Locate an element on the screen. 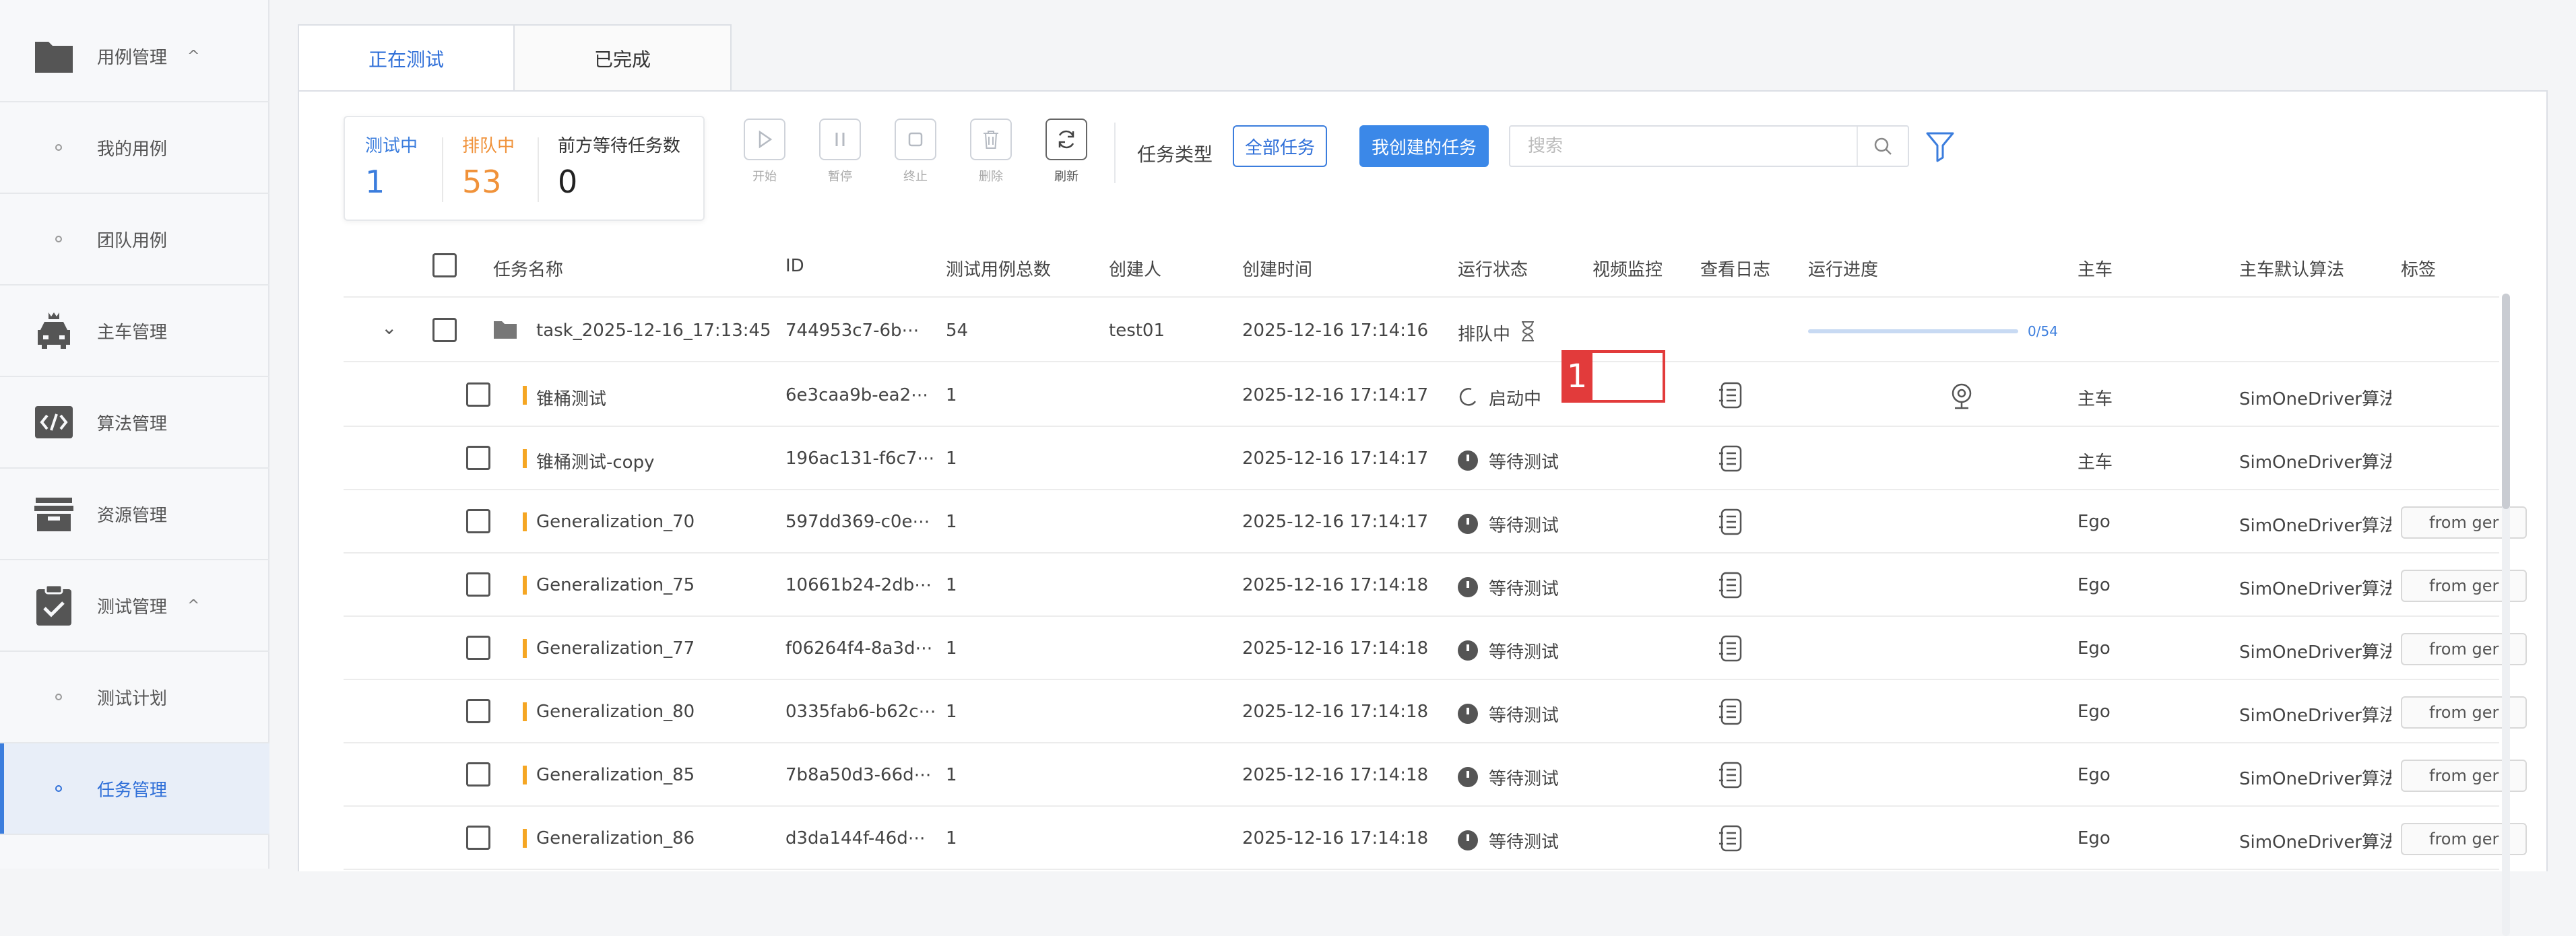 This screenshot has width=2576, height=936. table-scrollbar is located at coordinates (2506, 615).